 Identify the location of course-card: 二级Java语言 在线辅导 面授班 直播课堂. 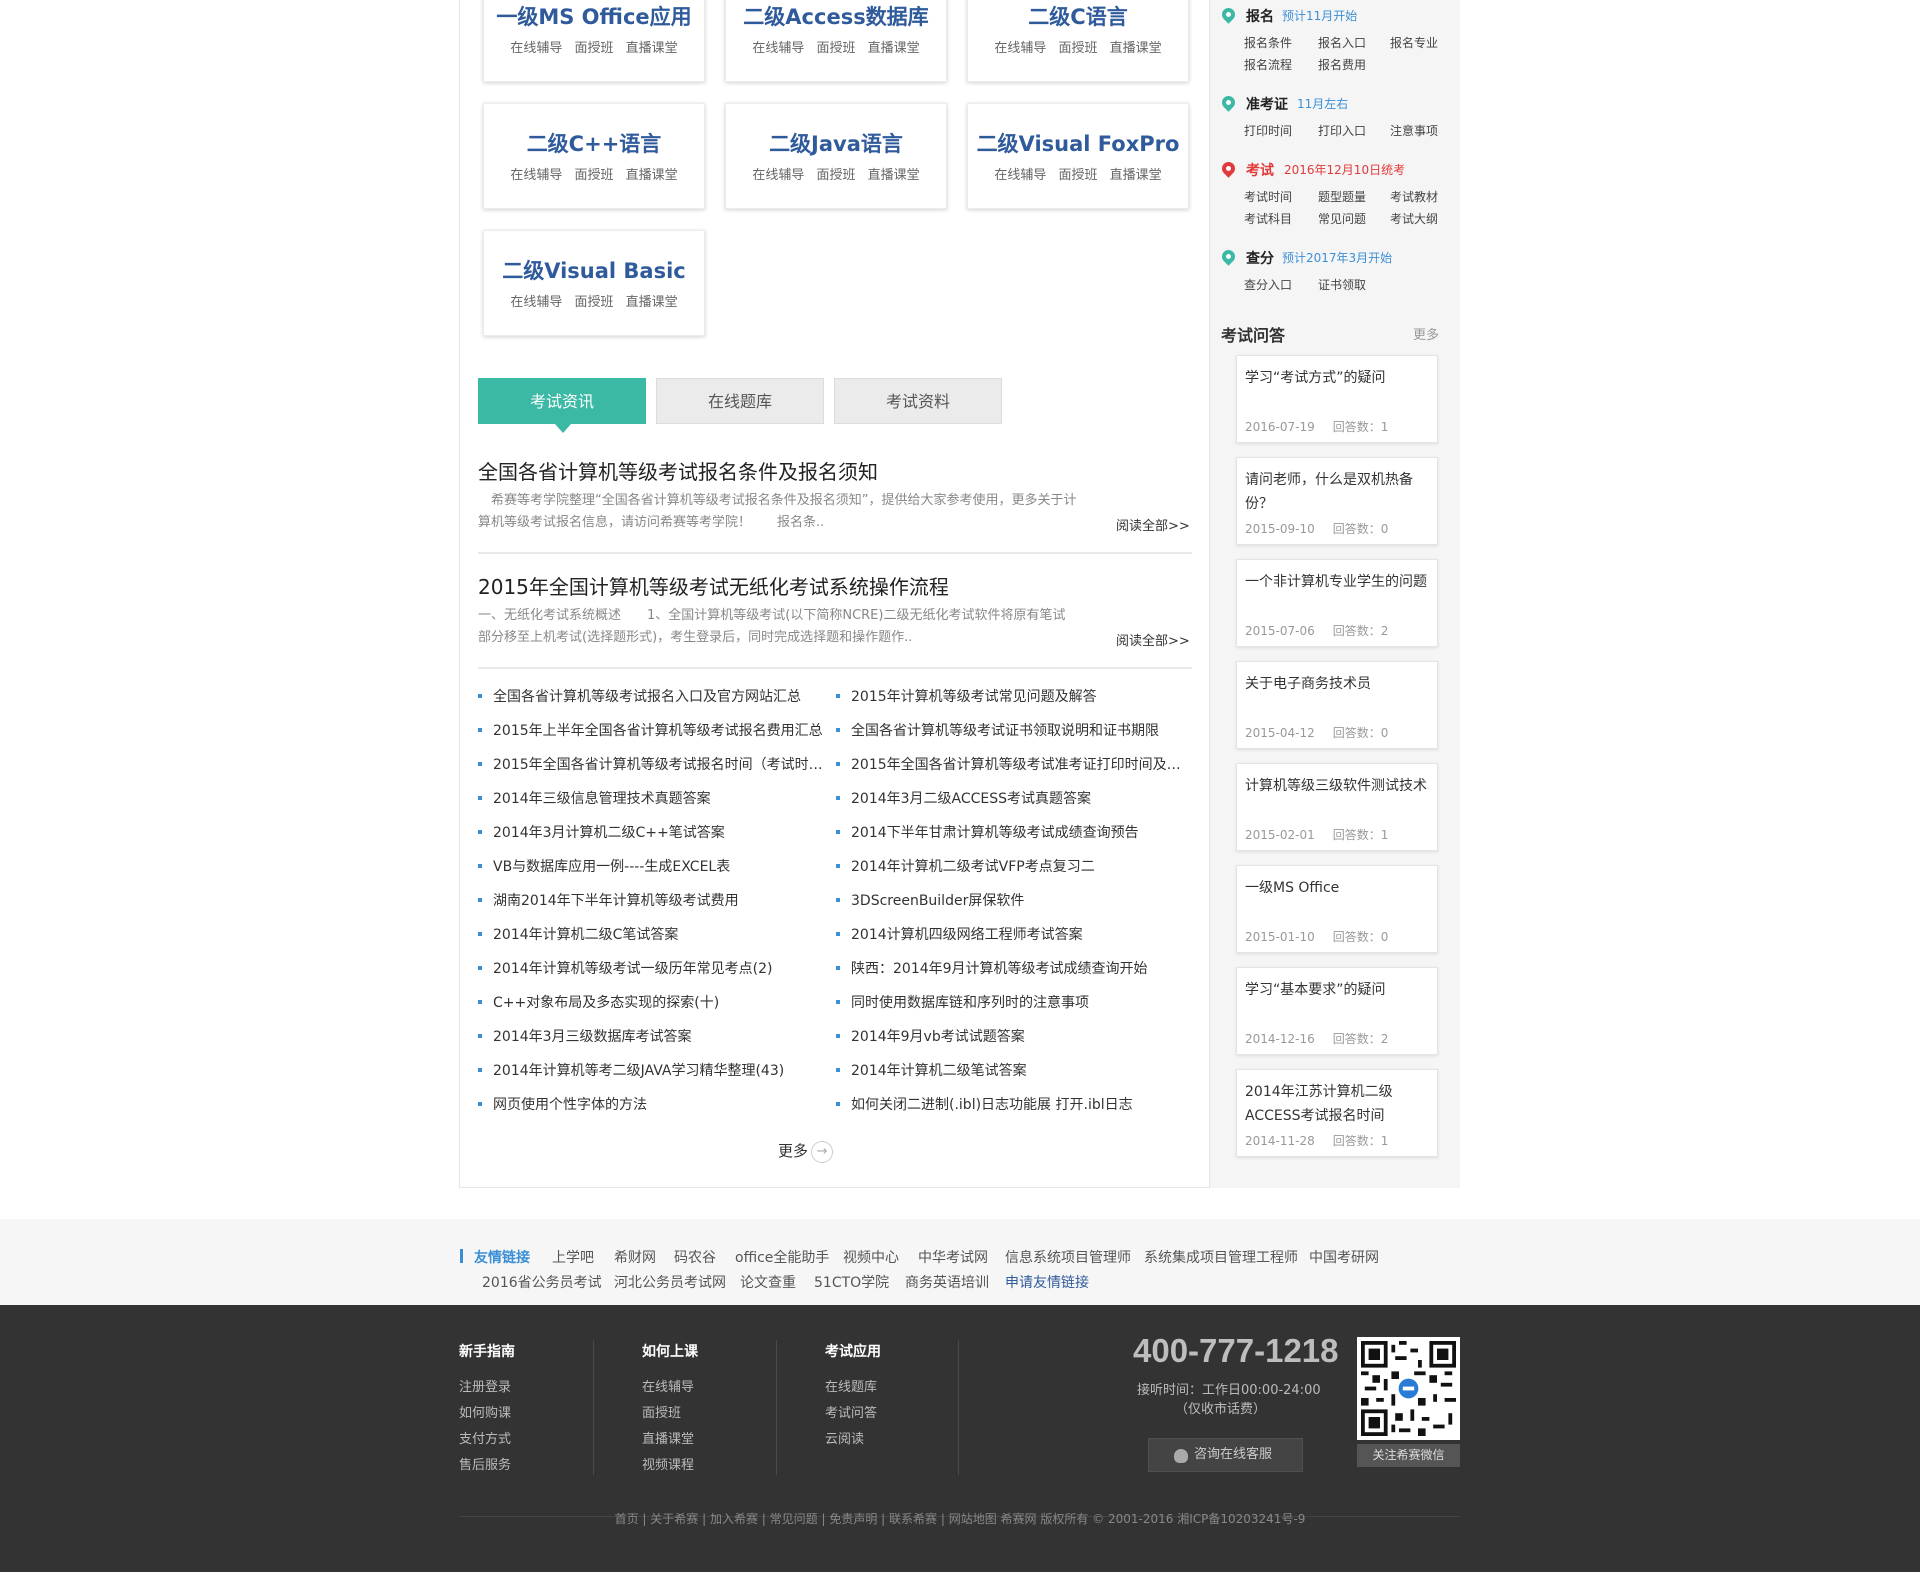
(836, 156).